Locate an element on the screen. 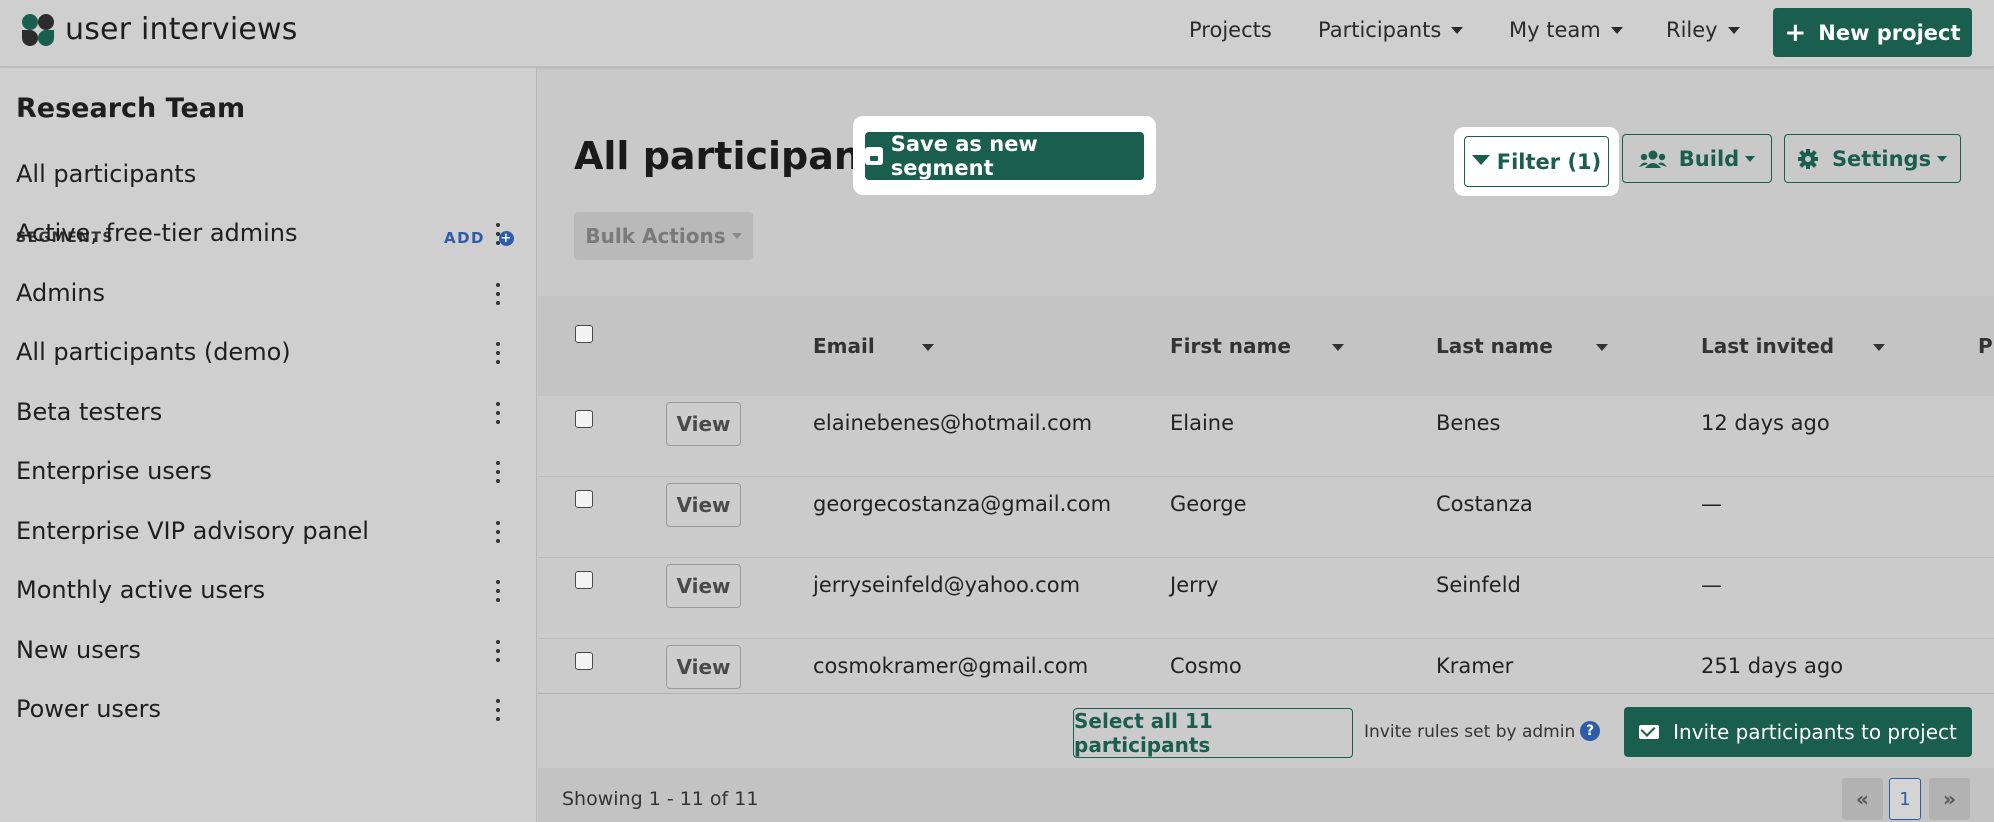 The image size is (1994, 822). cell-first-name: Cosmo is located at coordinates (1206, 666).